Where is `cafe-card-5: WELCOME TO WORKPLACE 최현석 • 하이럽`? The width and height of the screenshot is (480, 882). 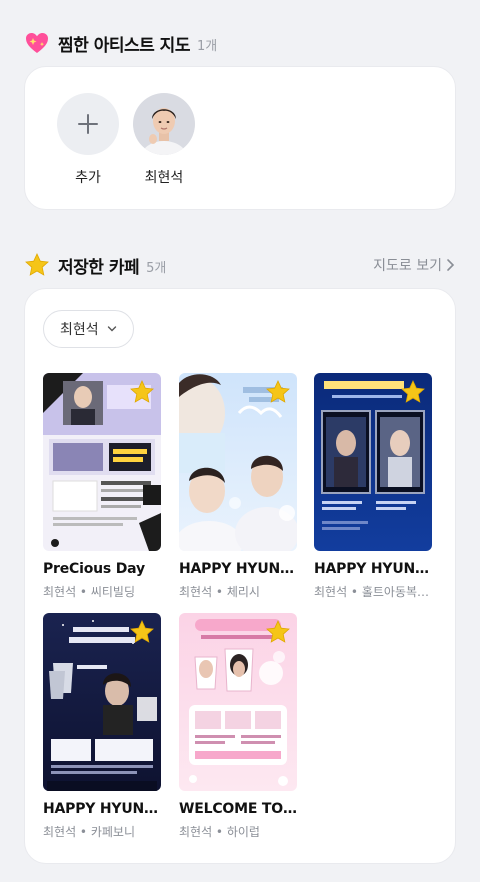
cafe-card-5: WELCOME TO WORKPLACE 최현석 • 하이럽 is located at coordinates (238, 726).